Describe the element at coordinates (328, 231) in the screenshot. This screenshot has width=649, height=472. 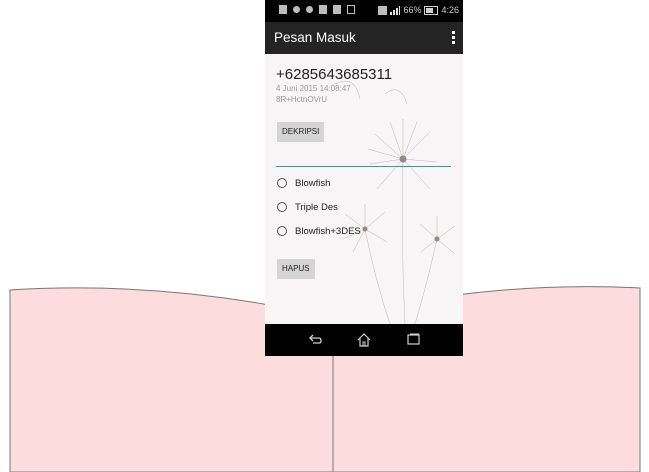
I see `radio-label: Blowfish+3DES` at that location.